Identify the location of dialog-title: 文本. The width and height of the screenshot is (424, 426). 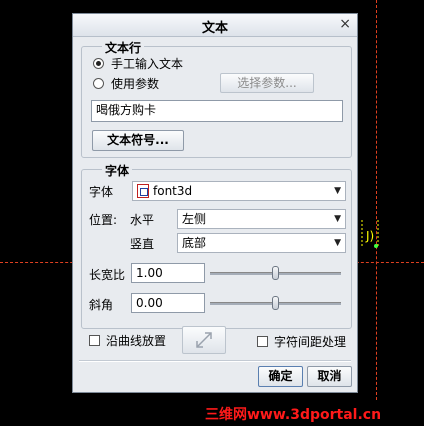
(214, 28).